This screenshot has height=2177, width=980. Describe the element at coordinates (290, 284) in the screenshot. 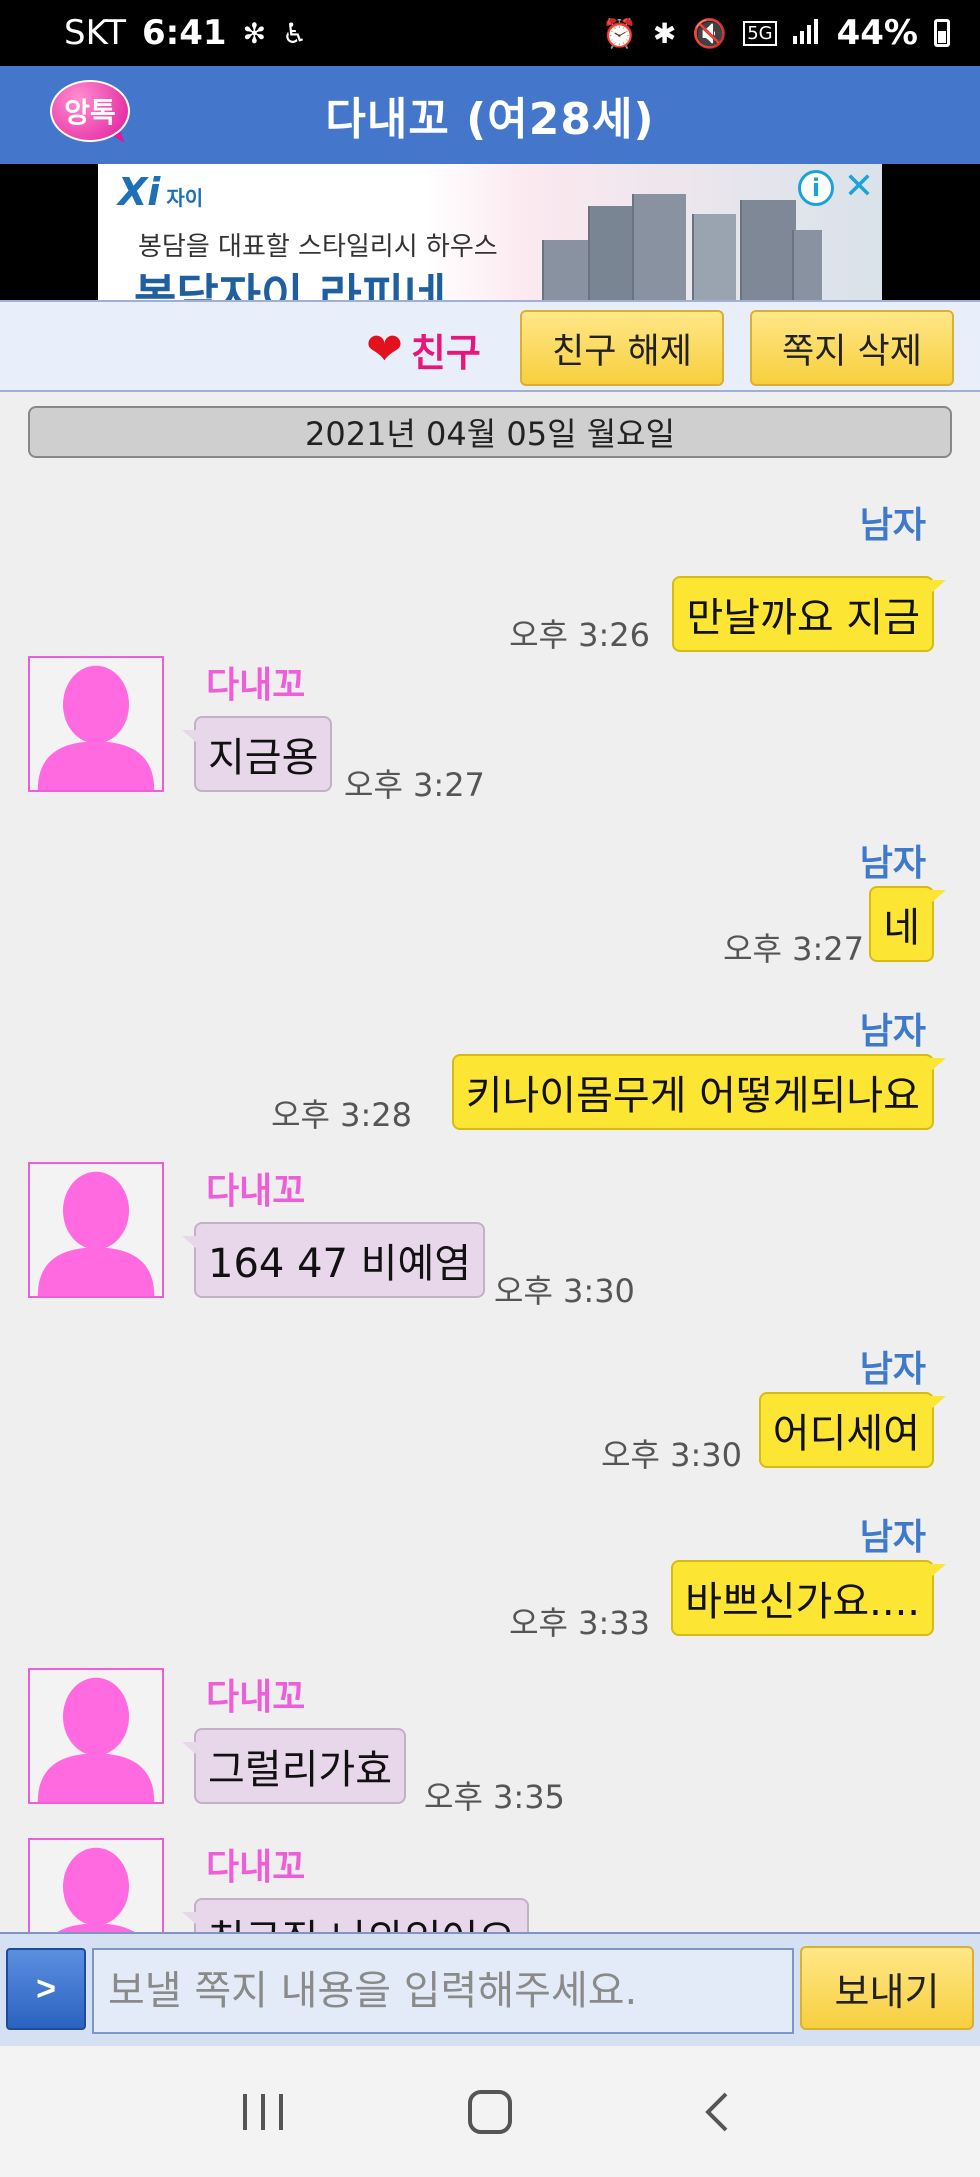

I see `ad-headline: 봉담자이 라피네` at that location.